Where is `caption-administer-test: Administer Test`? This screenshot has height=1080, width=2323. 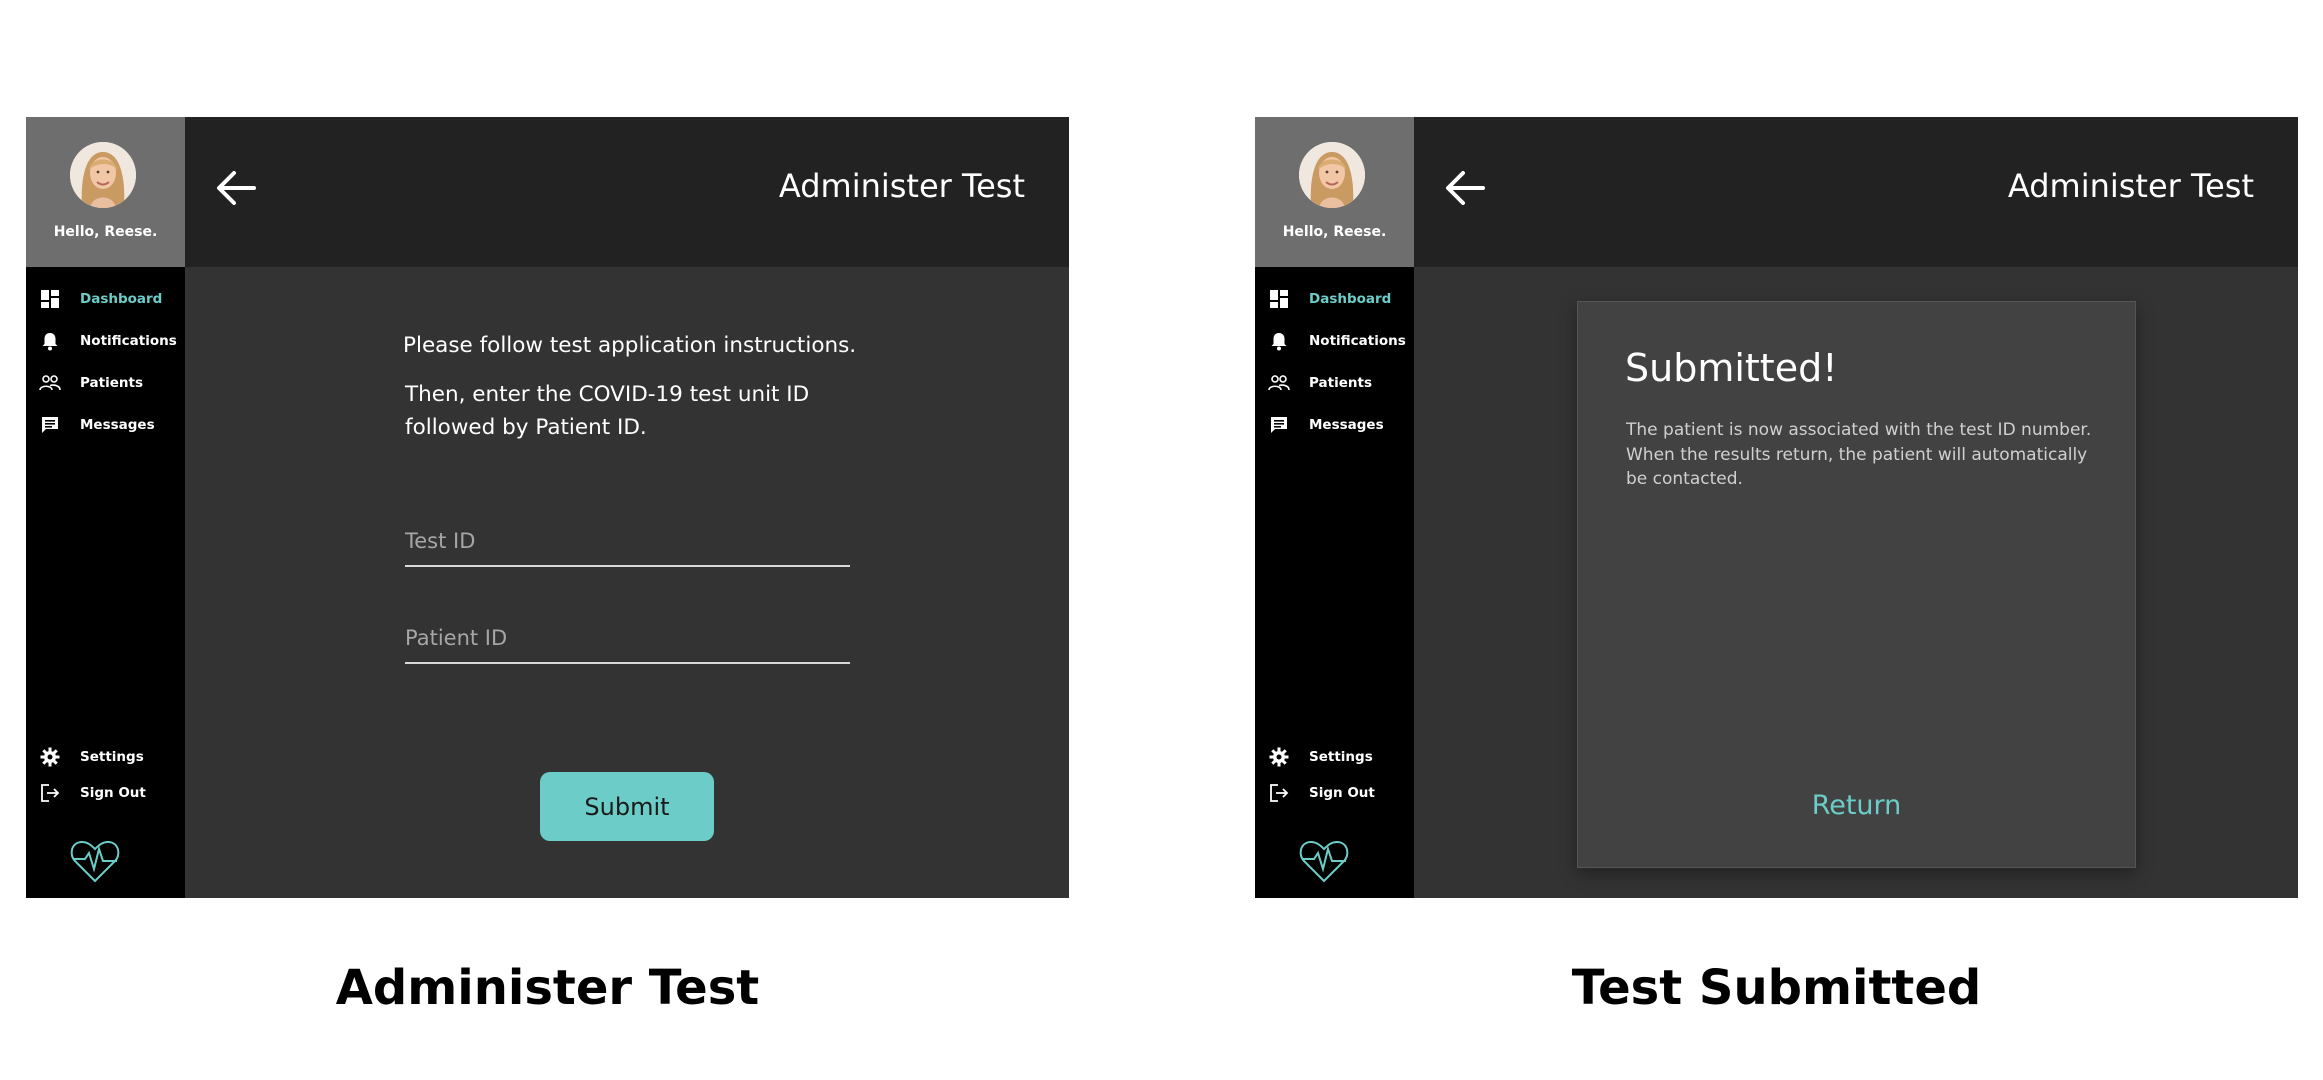
caption-administer-test: Administer Test is located at coordinates (547, 988).